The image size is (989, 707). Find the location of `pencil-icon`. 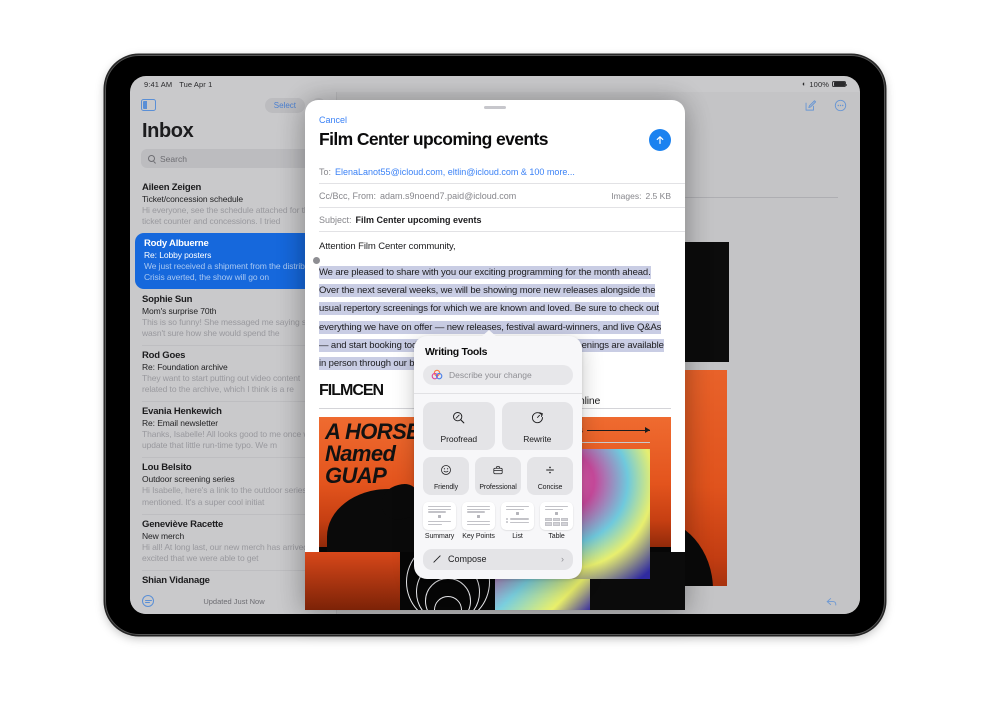

pencil-icon is located at coordinates (437, 559).